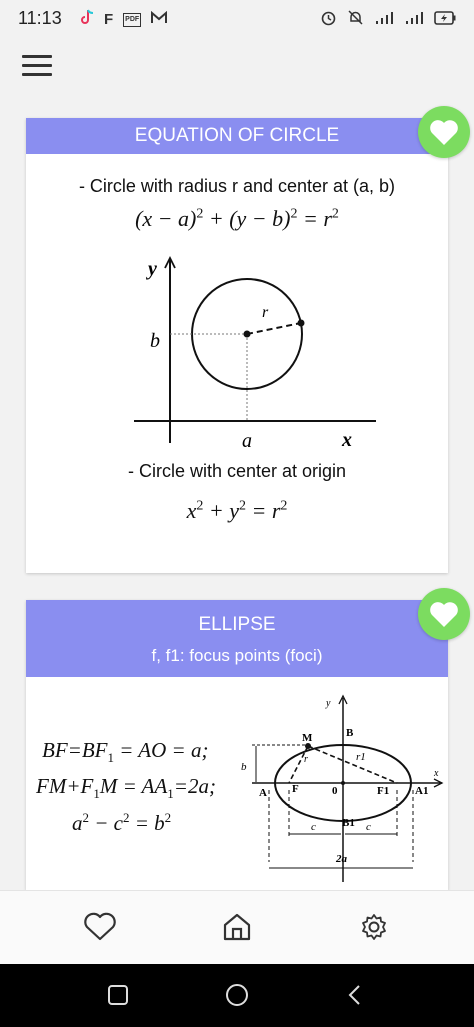 The image size is (474, 1027). I want to click on origin-circle-description: - Circle with center at origin, so click(237, 471).